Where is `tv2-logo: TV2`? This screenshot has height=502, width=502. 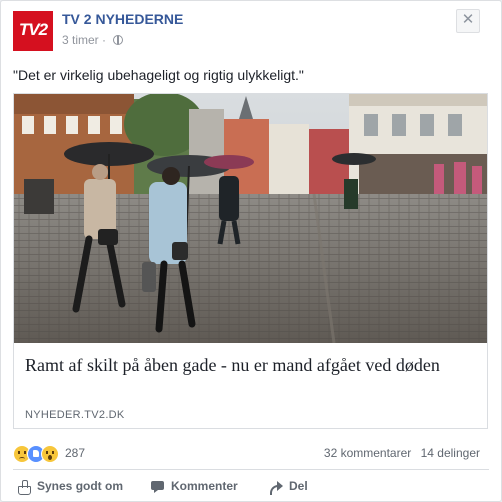 tv2-logo: TV2 is located at coordinates (33, 31).